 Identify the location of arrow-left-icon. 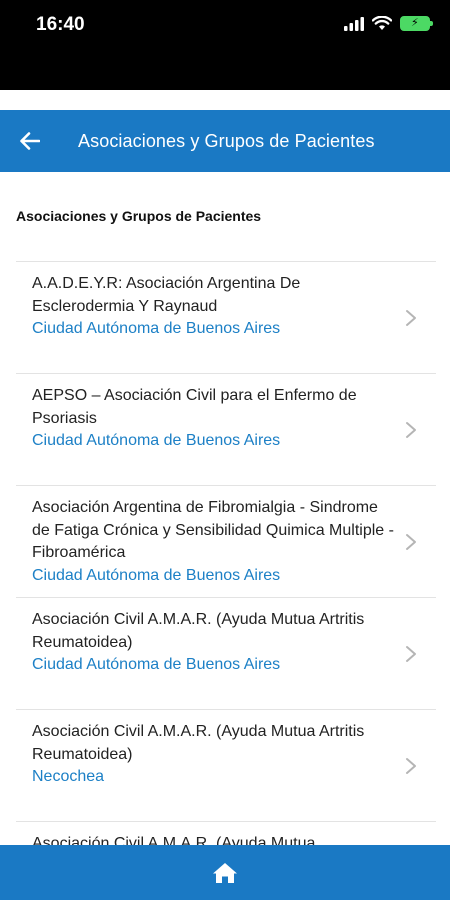
(30, 141).